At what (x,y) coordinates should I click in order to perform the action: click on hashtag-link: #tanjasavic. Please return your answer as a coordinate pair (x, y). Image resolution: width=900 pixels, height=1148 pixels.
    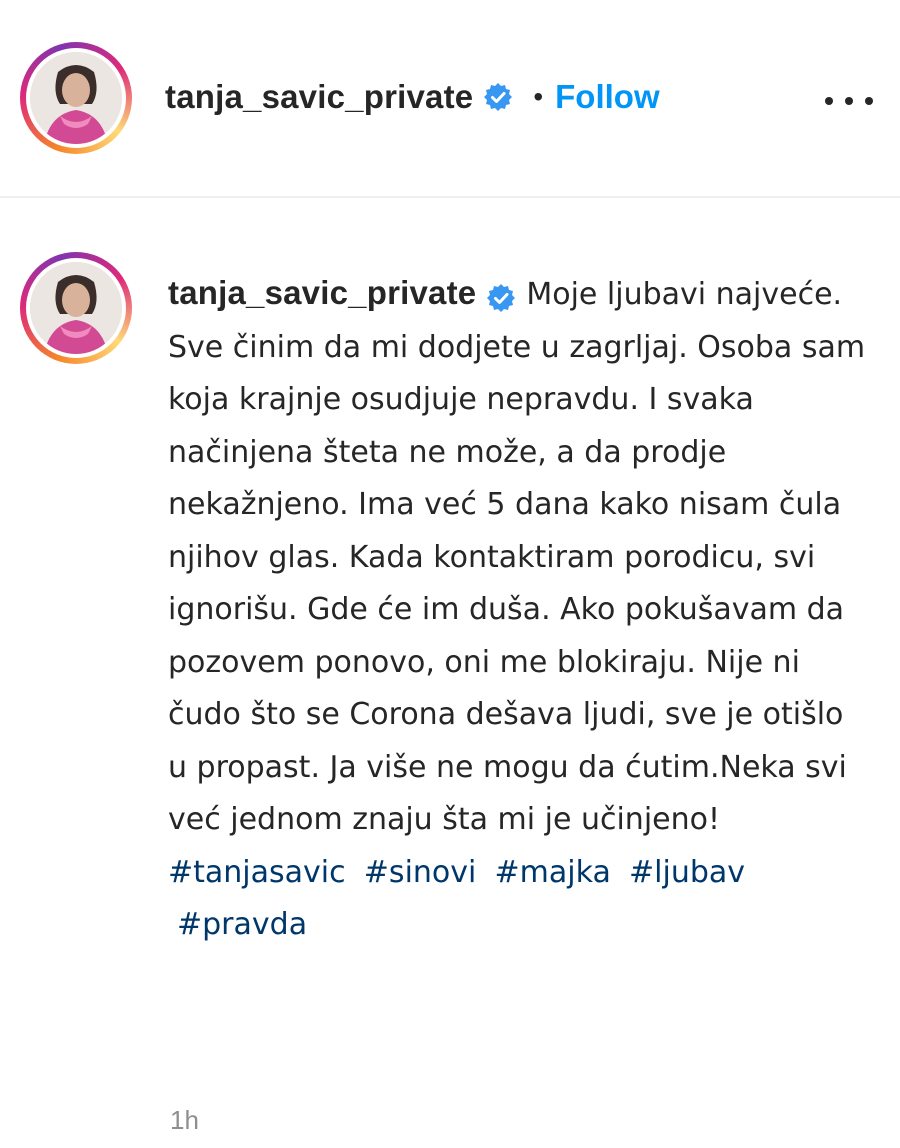
    Looking at the image, I should click on (257, 872).